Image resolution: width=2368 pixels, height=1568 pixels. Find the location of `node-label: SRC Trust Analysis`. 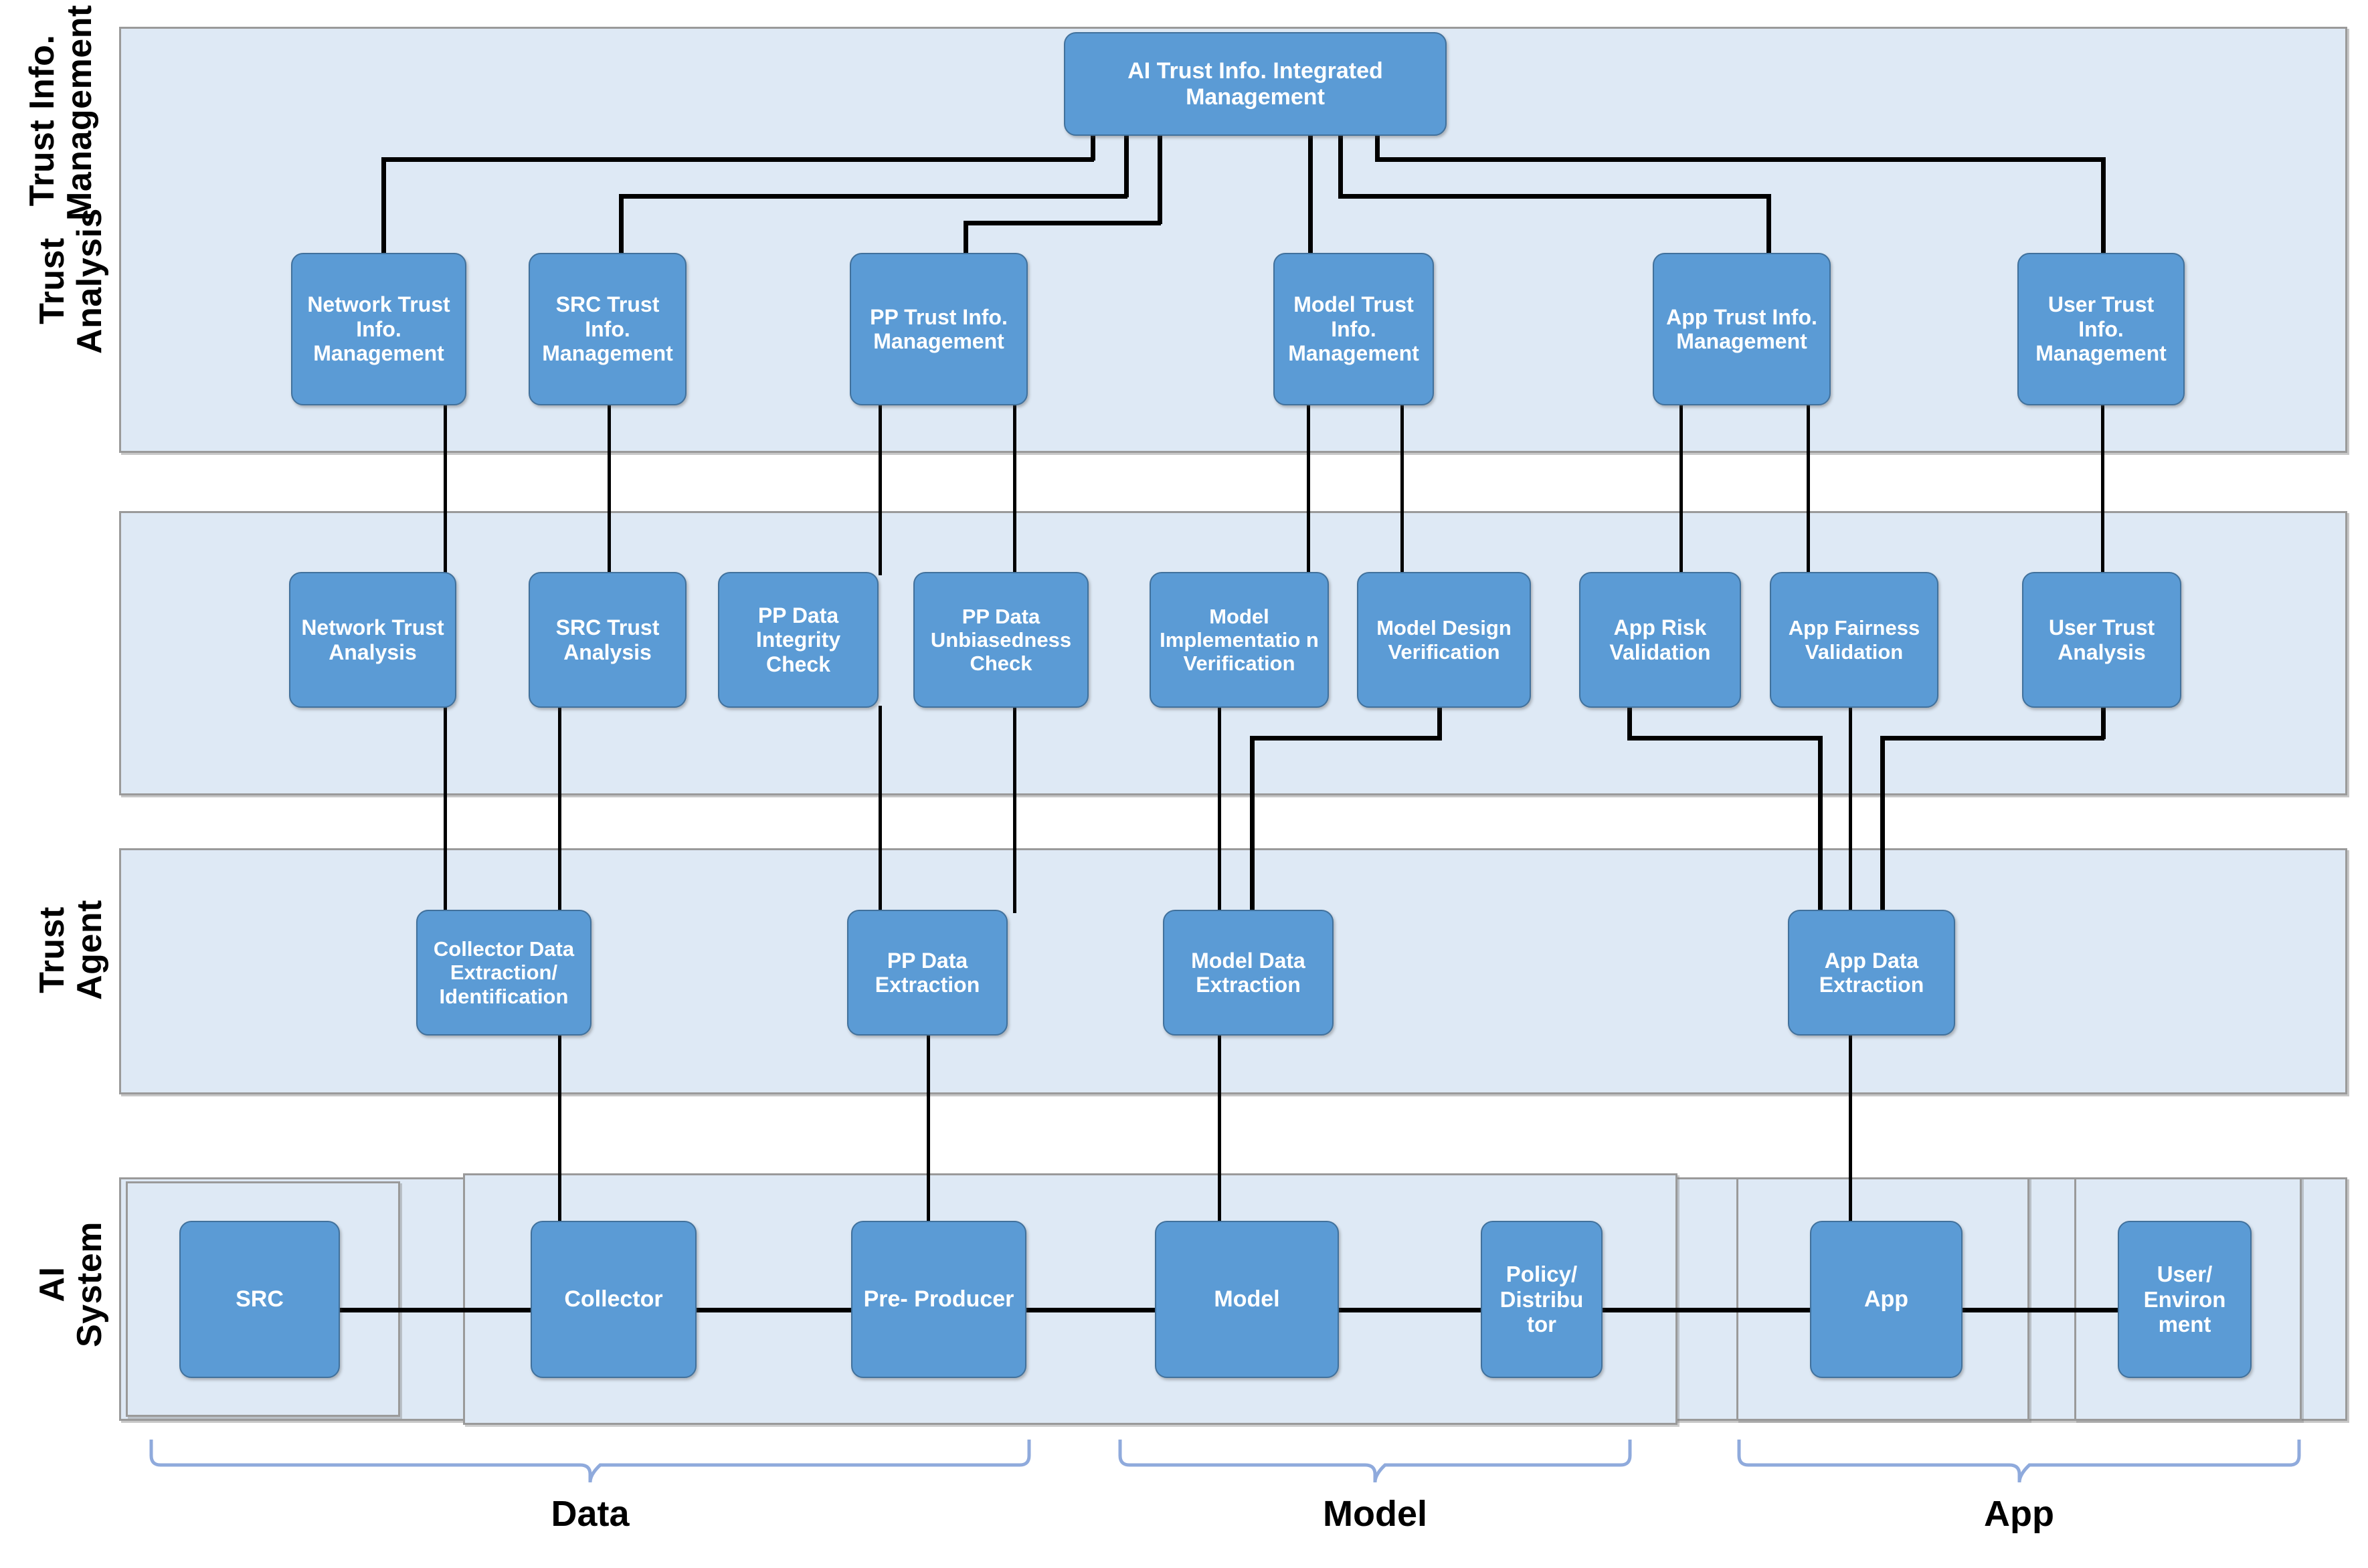

node-label: SRC Trust Analysis is located at coordinates (607, 639).